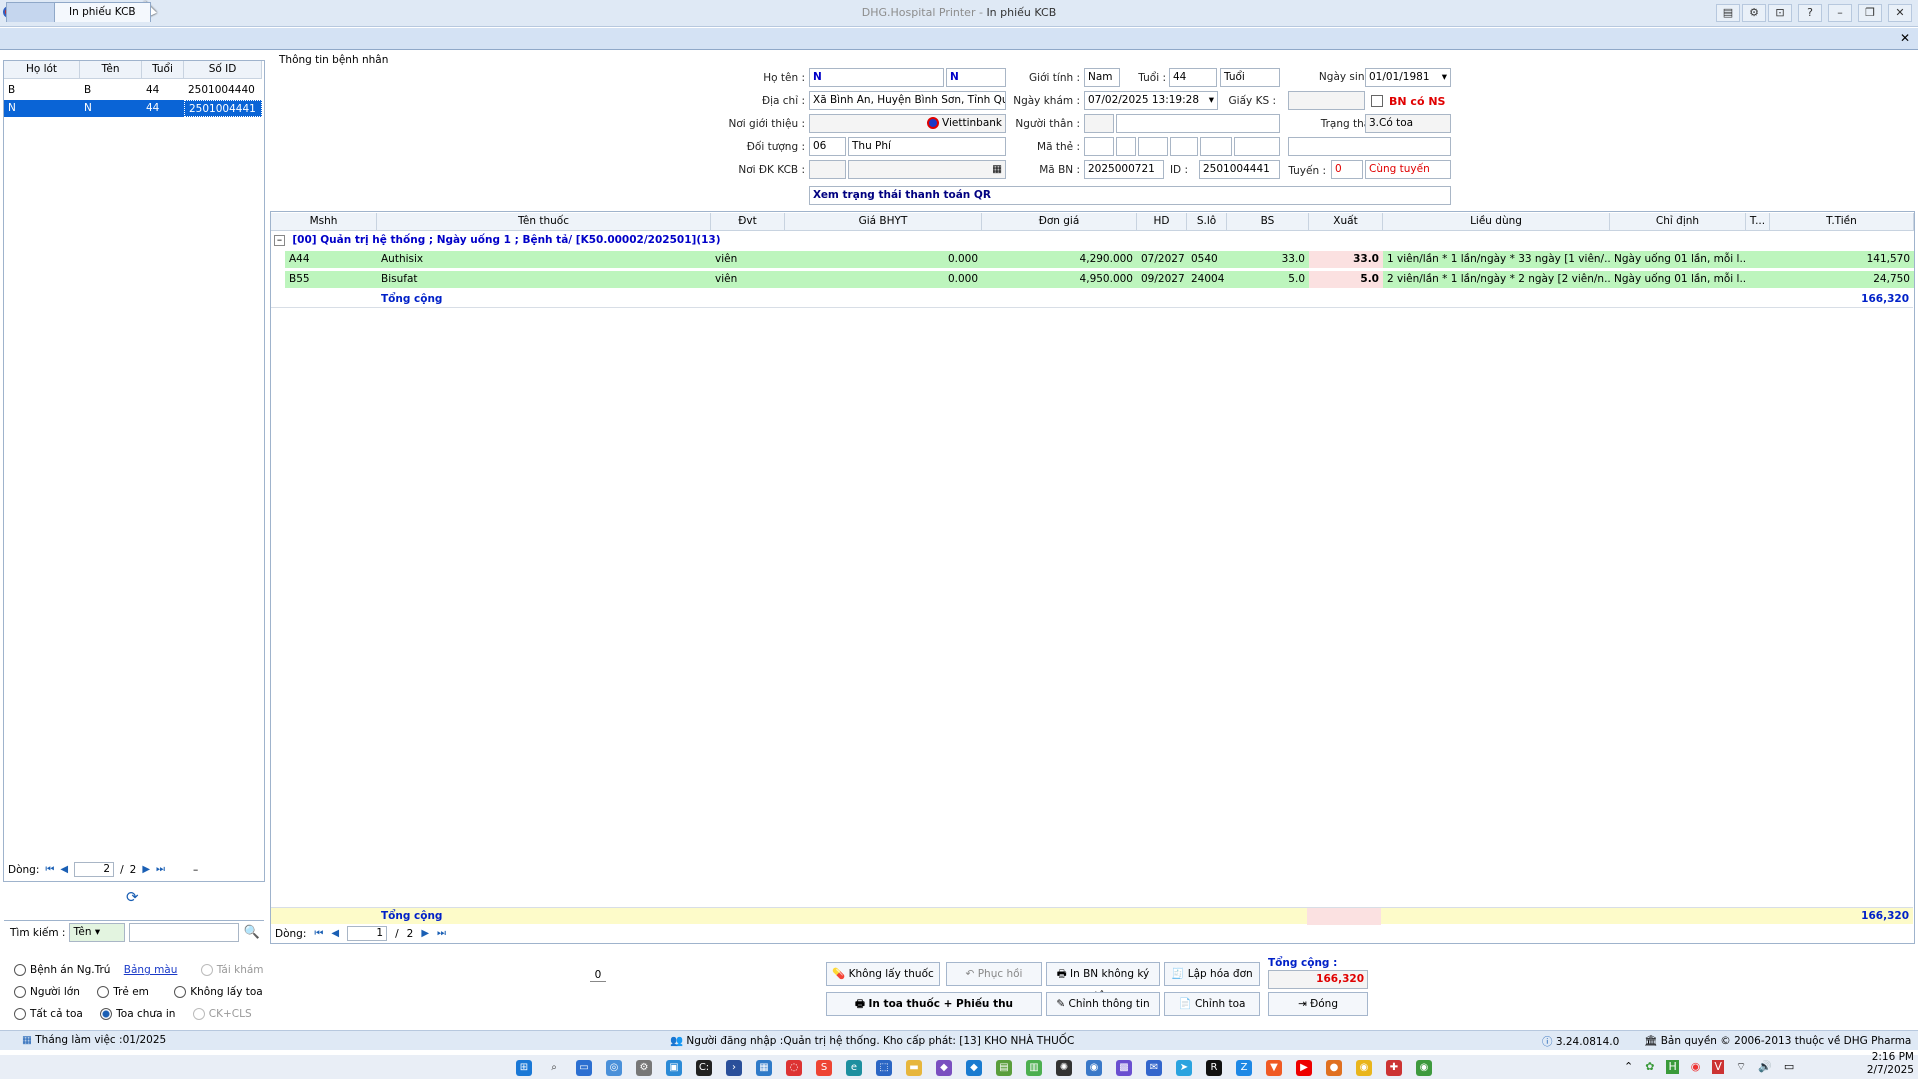 This screenshot has width=1918, height=1079. I want to click on prev-page-icon: ◀, so click(335, 933).